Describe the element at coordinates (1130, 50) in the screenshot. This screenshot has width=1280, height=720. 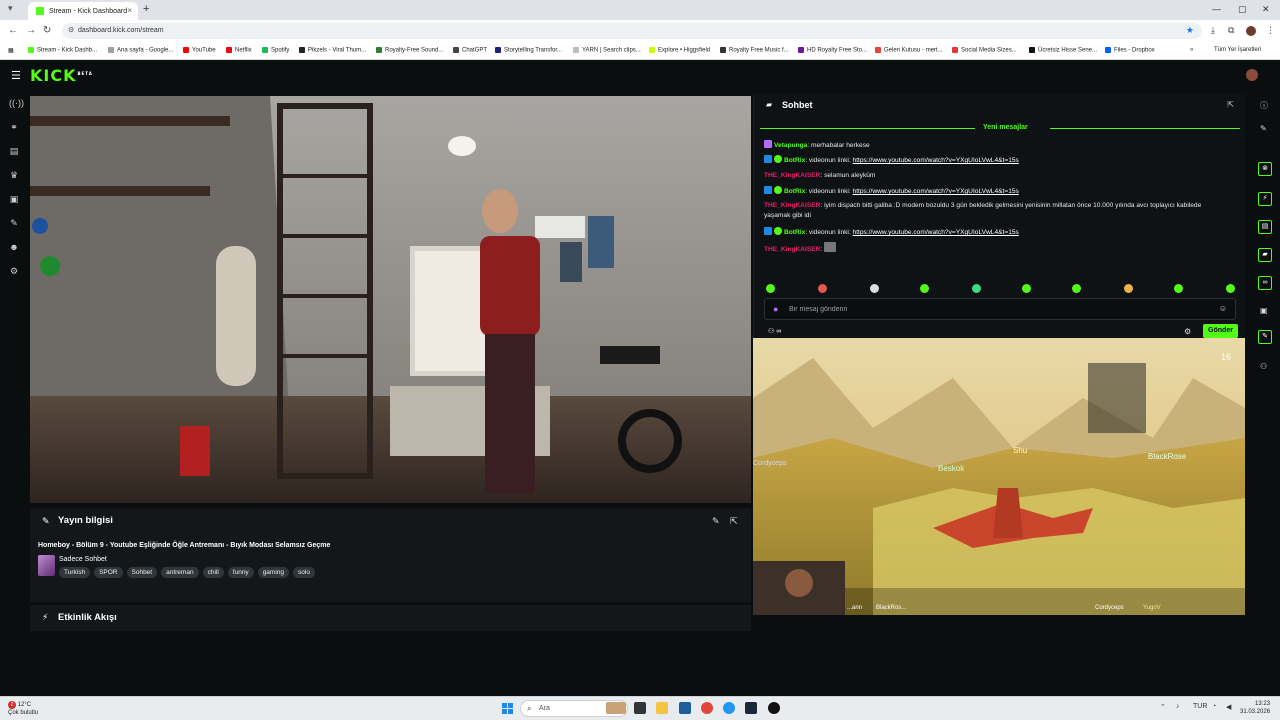
I see `bookmark-item: Files - Dropbox` at that location.